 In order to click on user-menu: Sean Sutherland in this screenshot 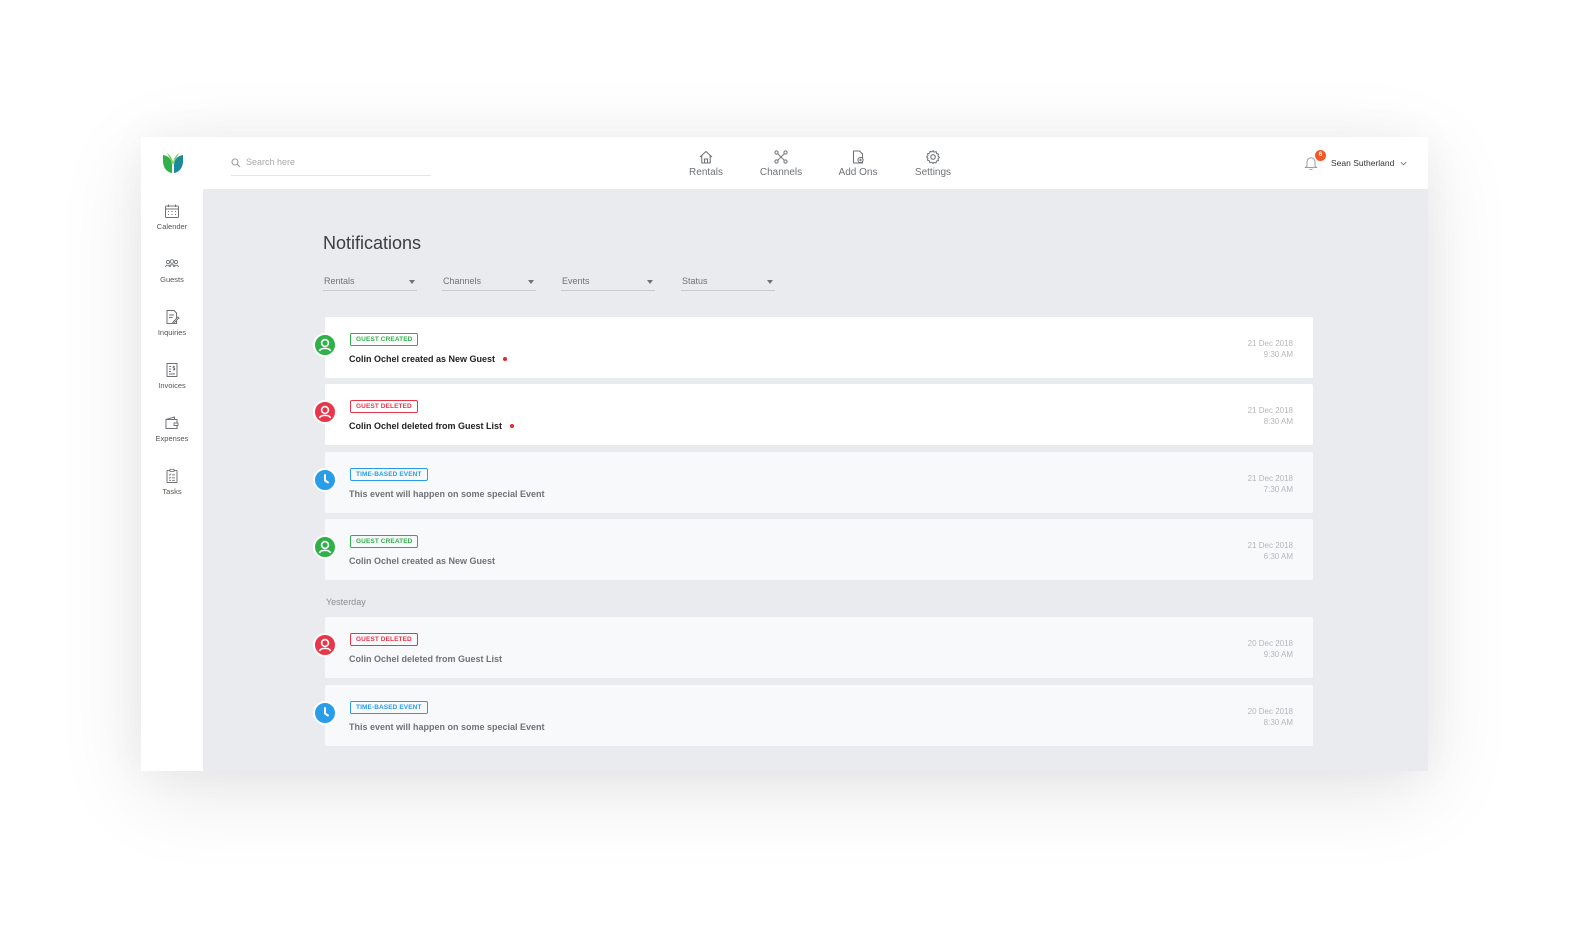, I will do `click(1369, 163)`.